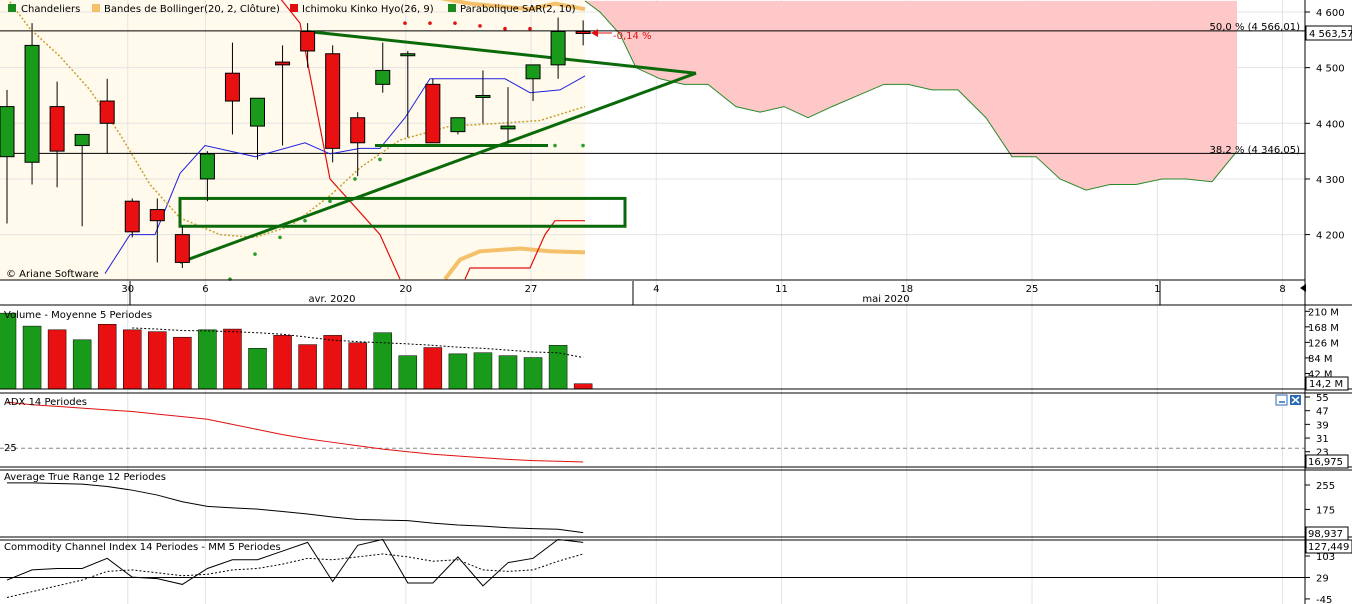  What do you see at coordinates (1320, 359) in the screenshot?
I see `volume-y-tick-label: 84 M` at bounding box center [1320, 359].